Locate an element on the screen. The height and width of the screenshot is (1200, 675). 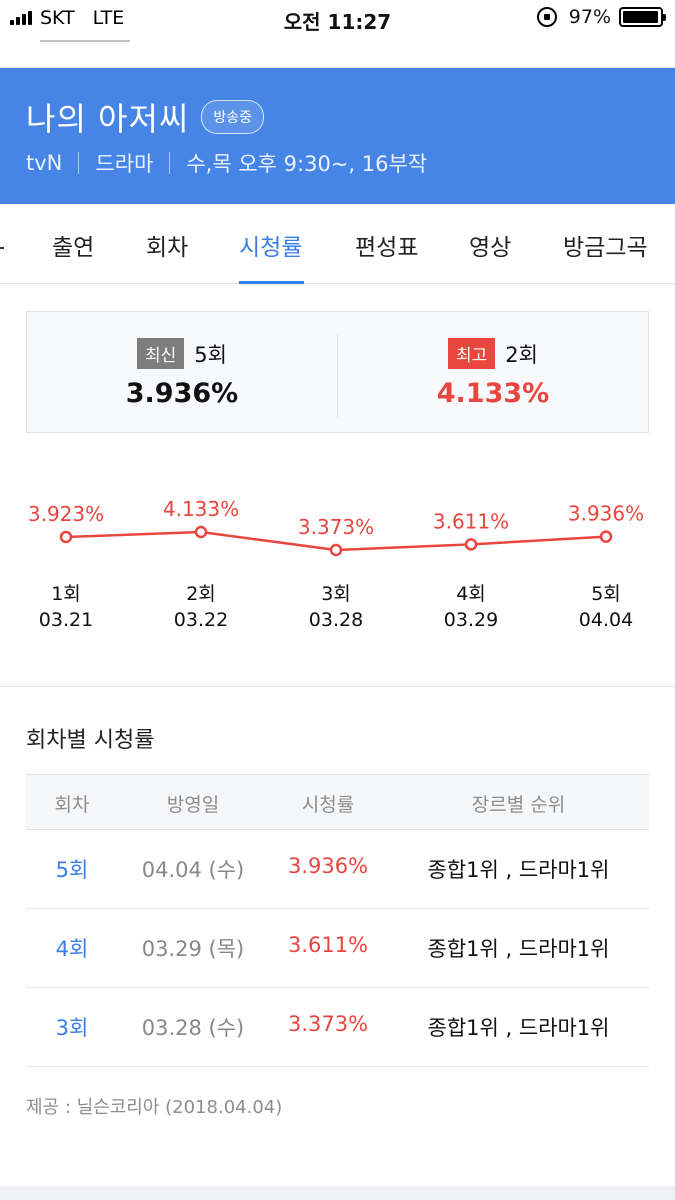
data-label: 4.133% is located at coordinates (201, 509).